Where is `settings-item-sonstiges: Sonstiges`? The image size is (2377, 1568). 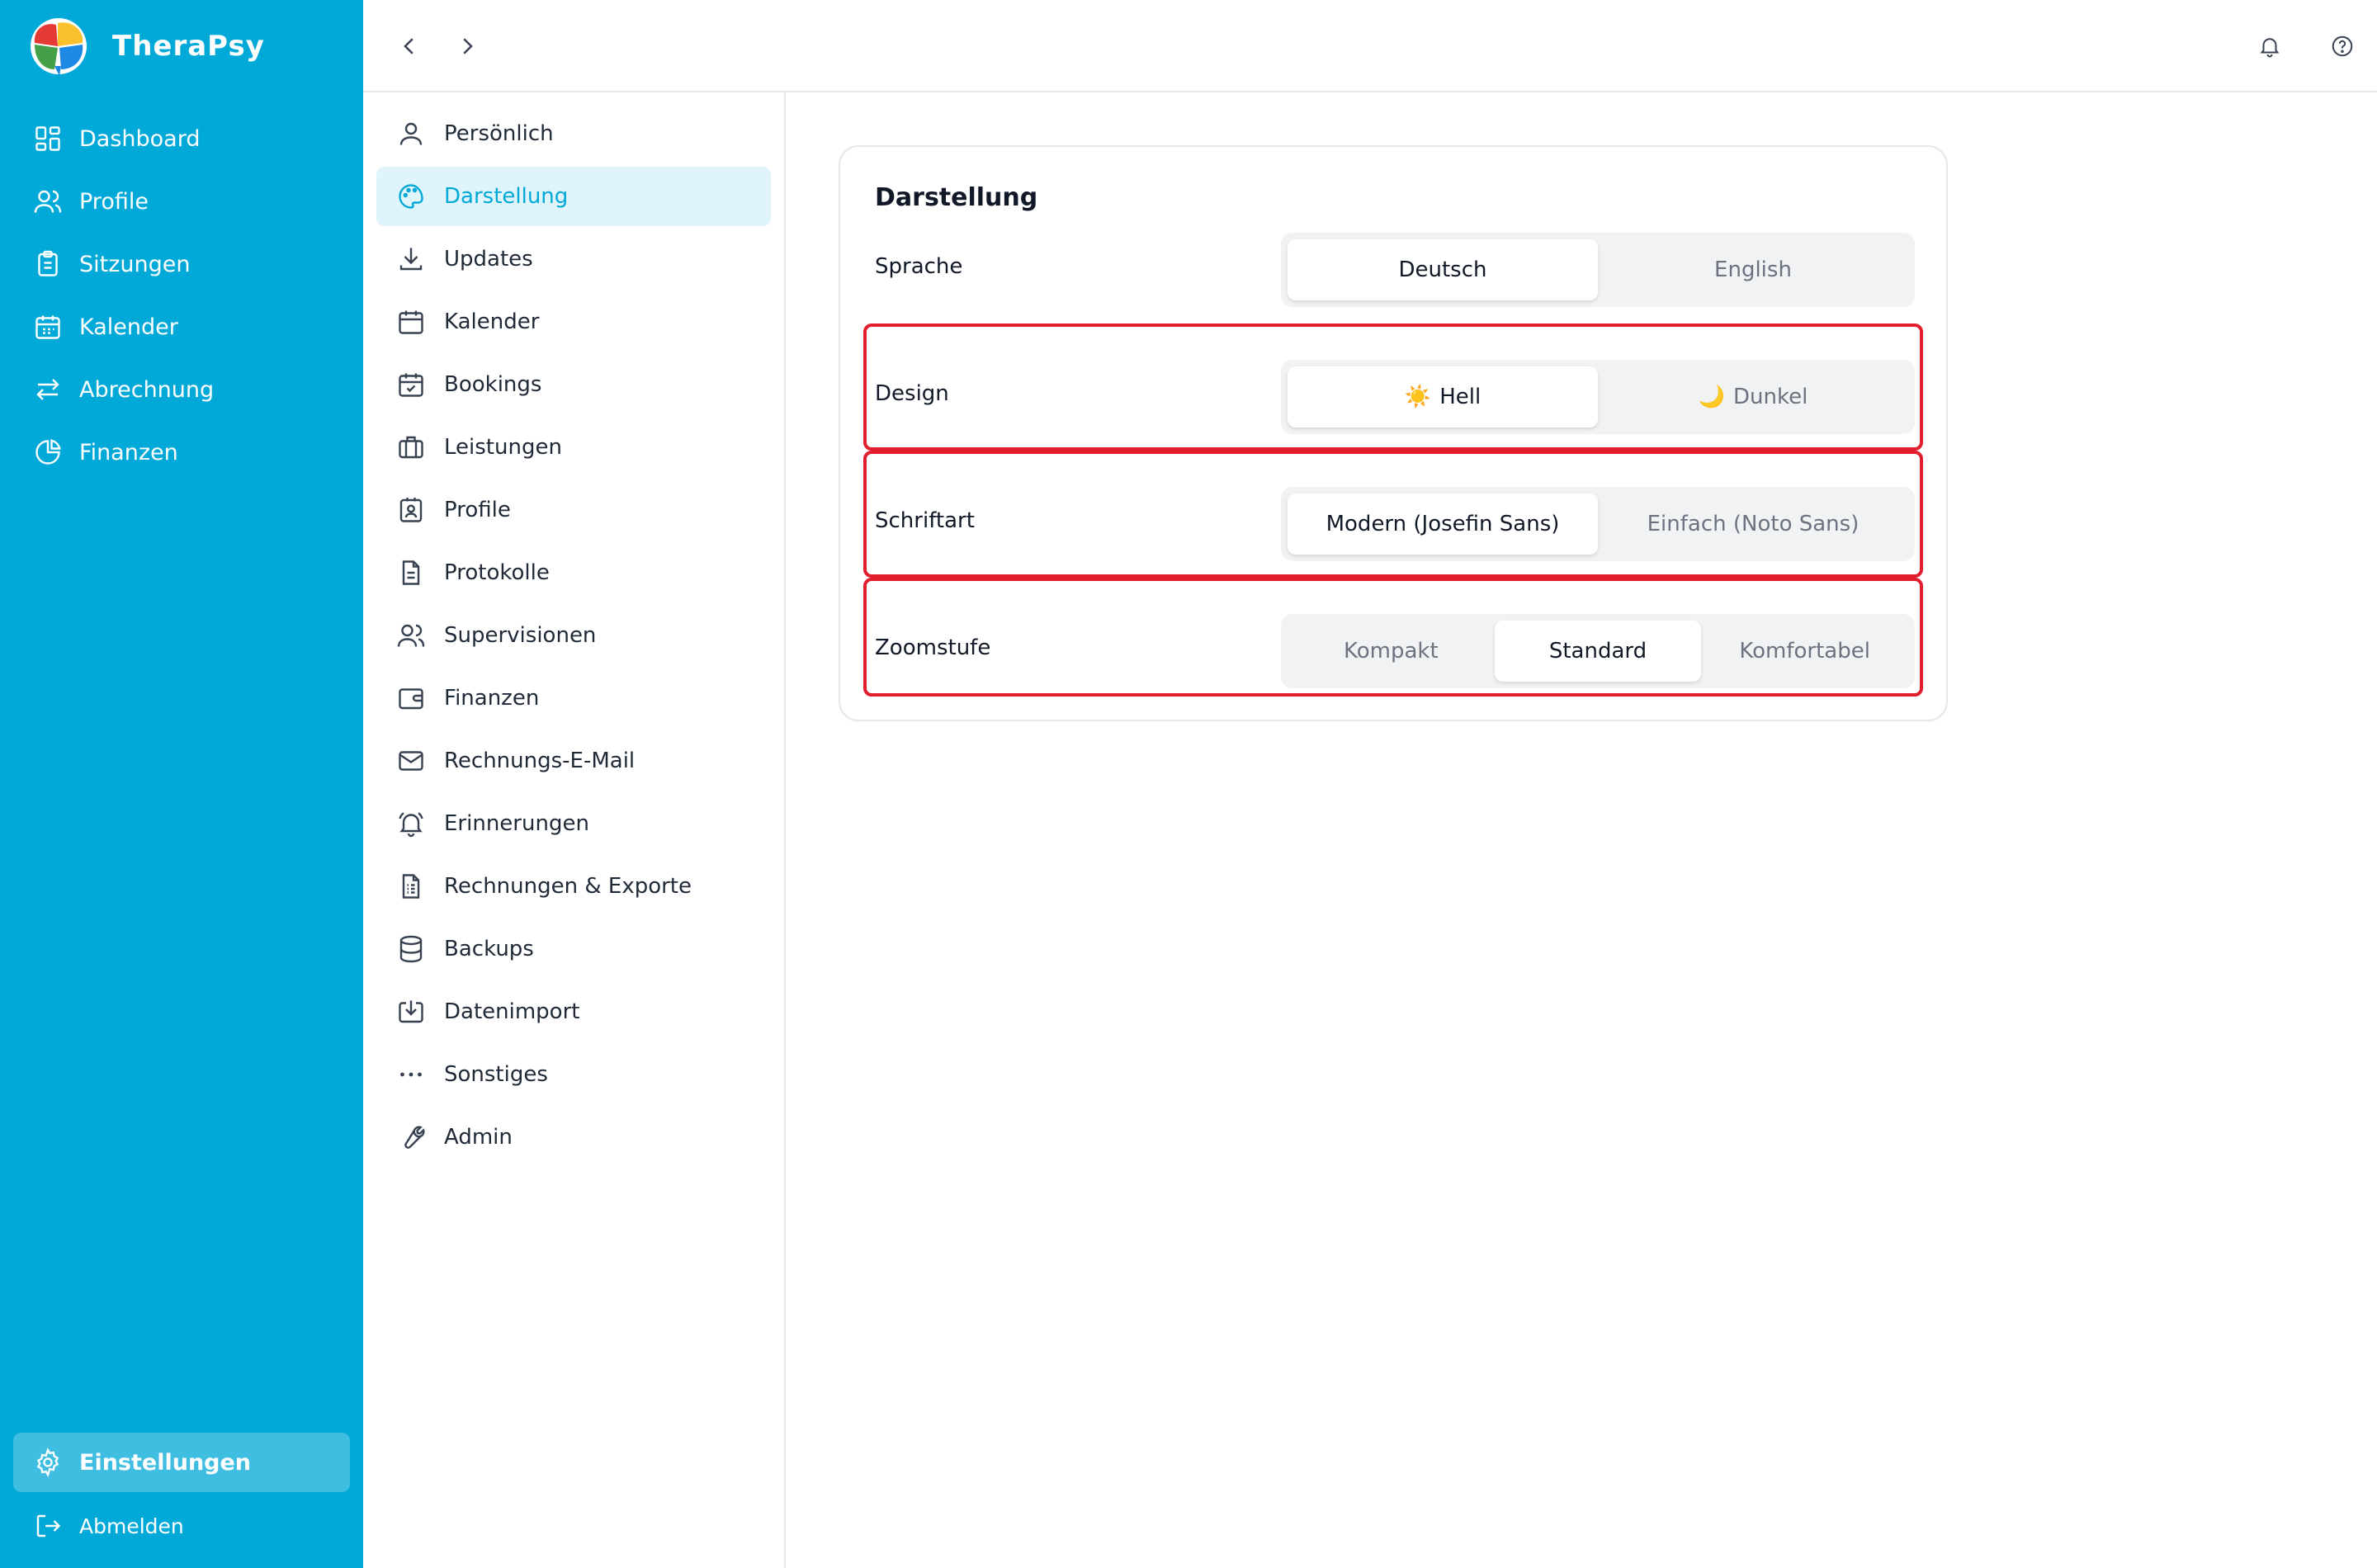
settings-item-sonstiges: Sonstiges is located at coordinates (573, 1074).